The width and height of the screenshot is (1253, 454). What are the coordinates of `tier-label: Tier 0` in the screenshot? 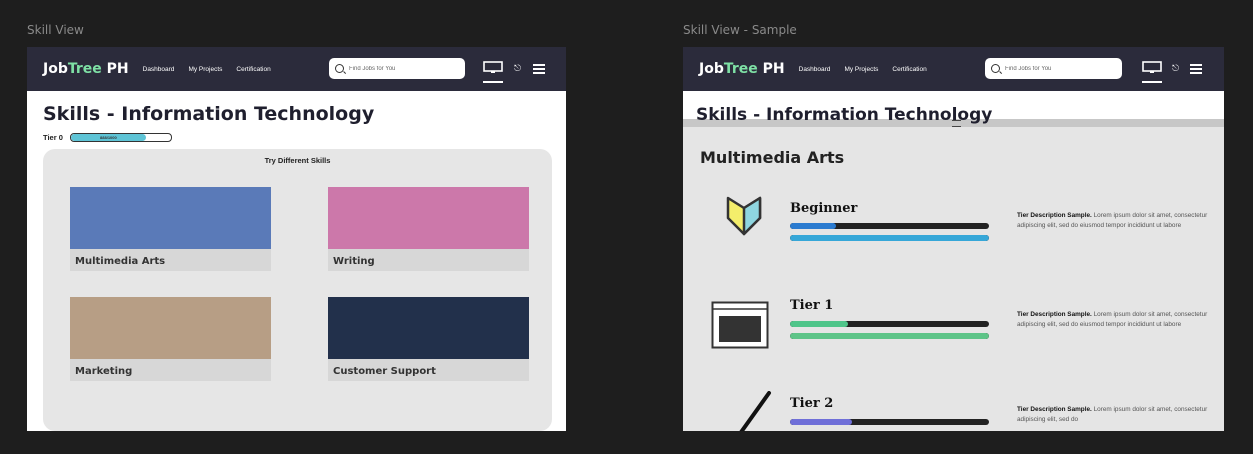 It's located at (53, 137).